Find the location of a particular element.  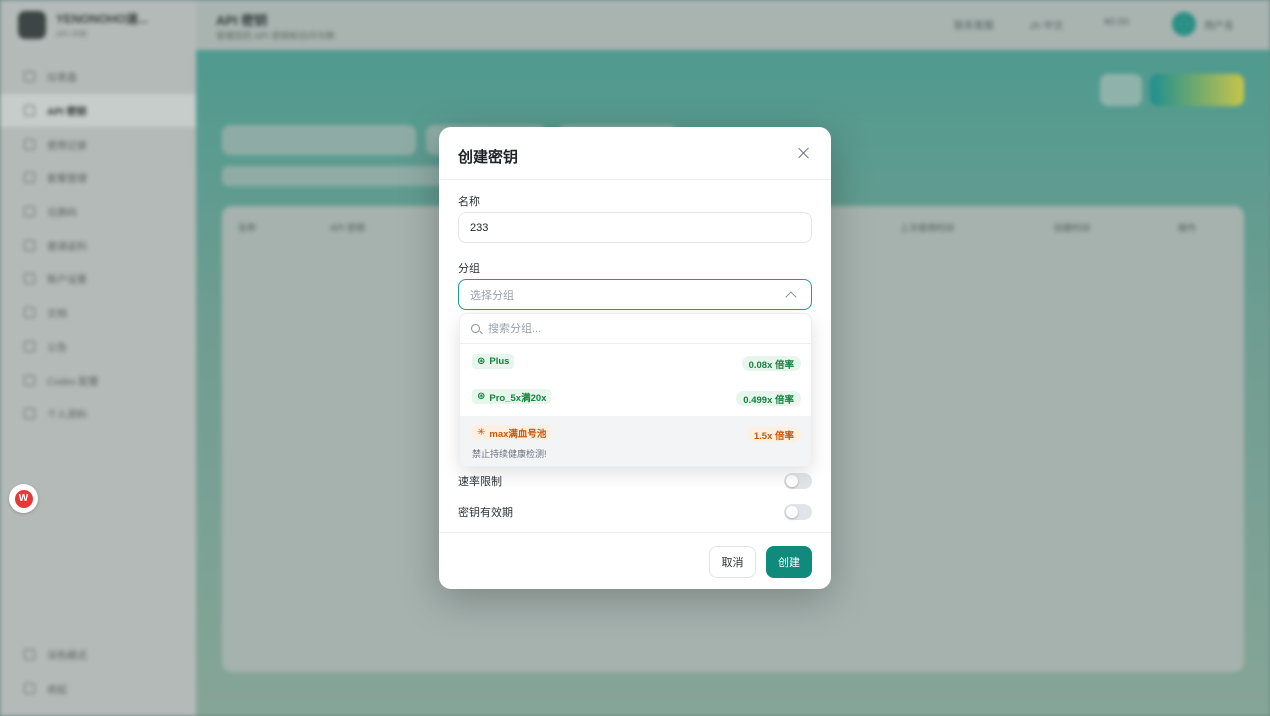

sidebar-item-invite: 邀请返利 is located at coordinates (98, 245).